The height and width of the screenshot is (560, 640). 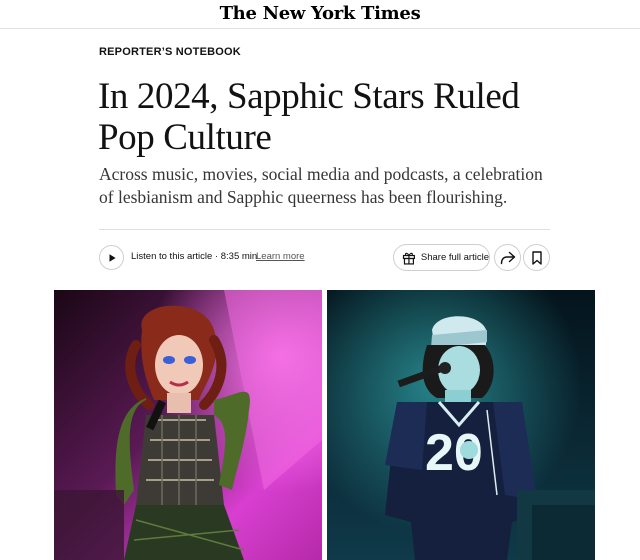 I want to click on masthead: The New York Times, so click(x=320, y=14).